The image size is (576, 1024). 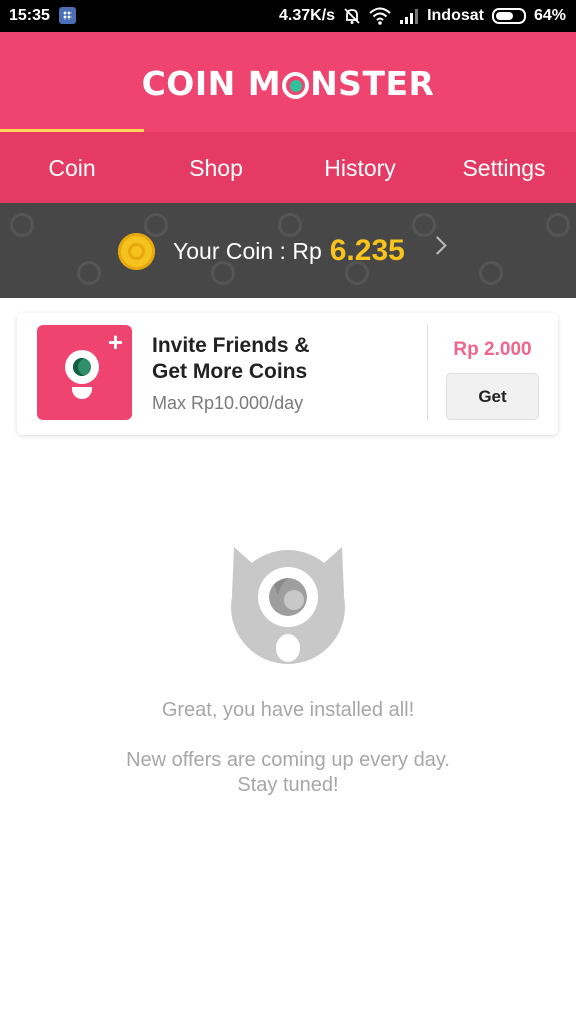 I want to click on signal-icon, so click(x=409, y=16).